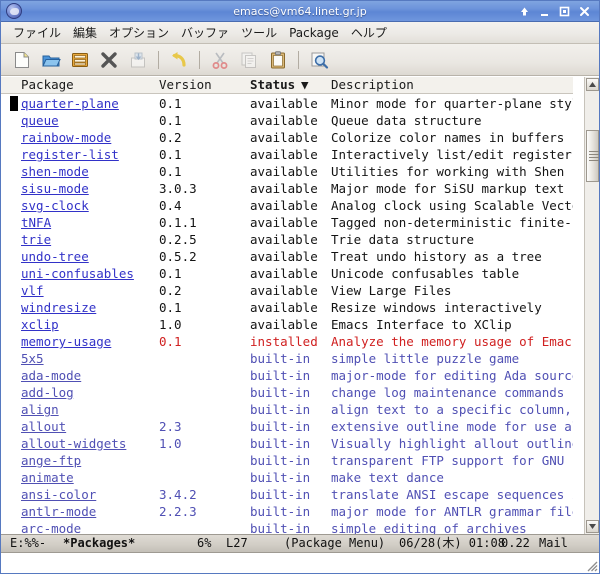 This screenshot has width=600, height=575. I want to click on minimize-button, so click(544, 11).